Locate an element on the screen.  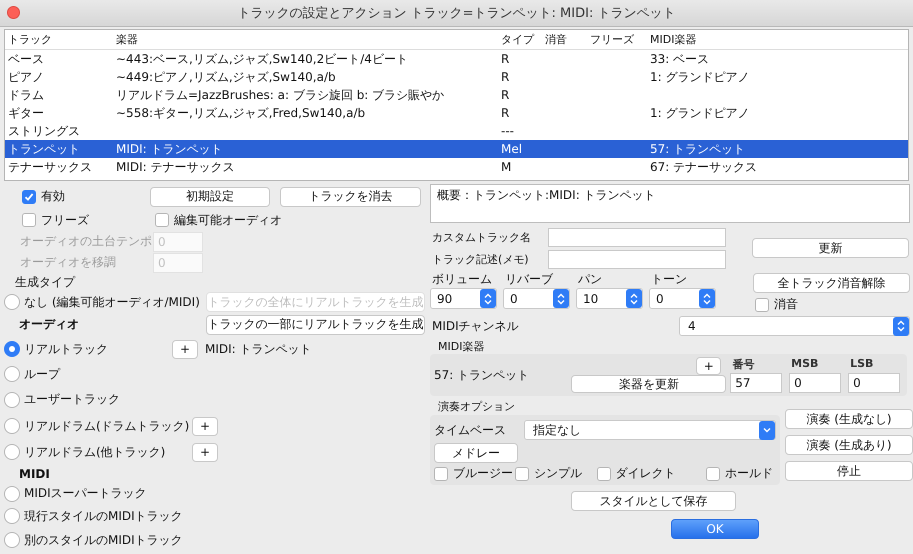
update-instrument-button: 楽器を更新 is located at coordinates (648, 384).